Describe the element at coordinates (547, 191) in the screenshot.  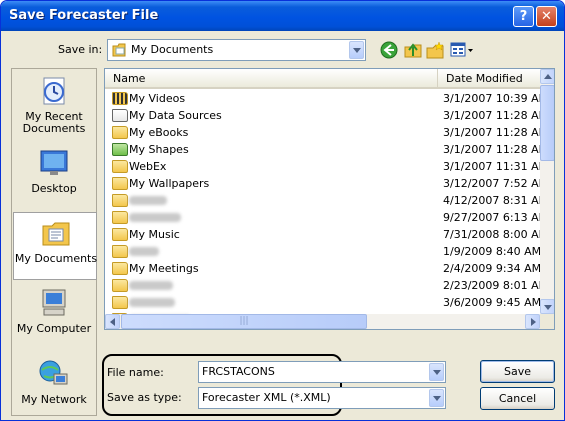
I see `vertical-scrollbar` at that location.